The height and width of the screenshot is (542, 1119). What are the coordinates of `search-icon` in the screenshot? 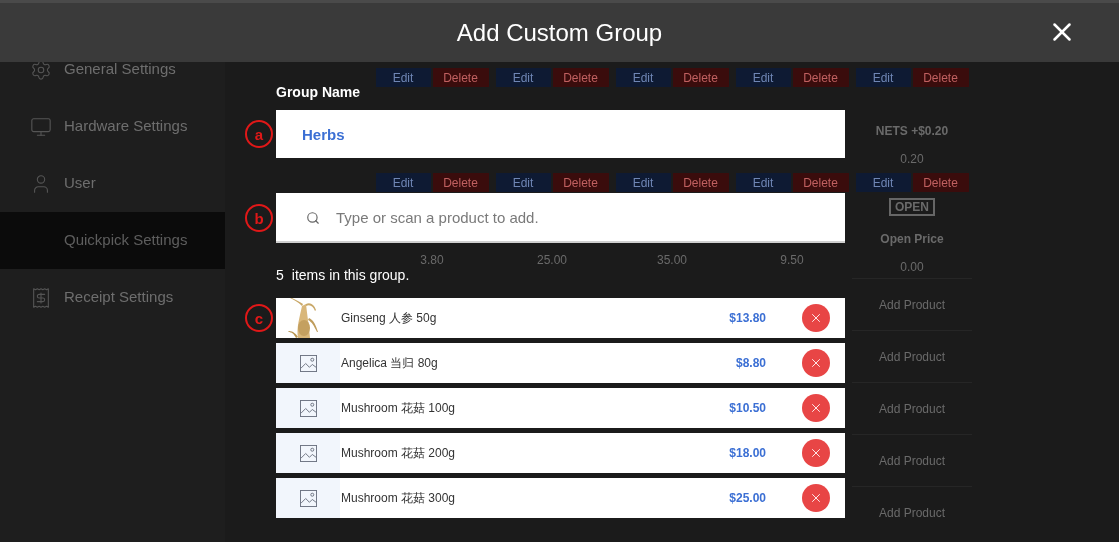 It's located at (313, 218).